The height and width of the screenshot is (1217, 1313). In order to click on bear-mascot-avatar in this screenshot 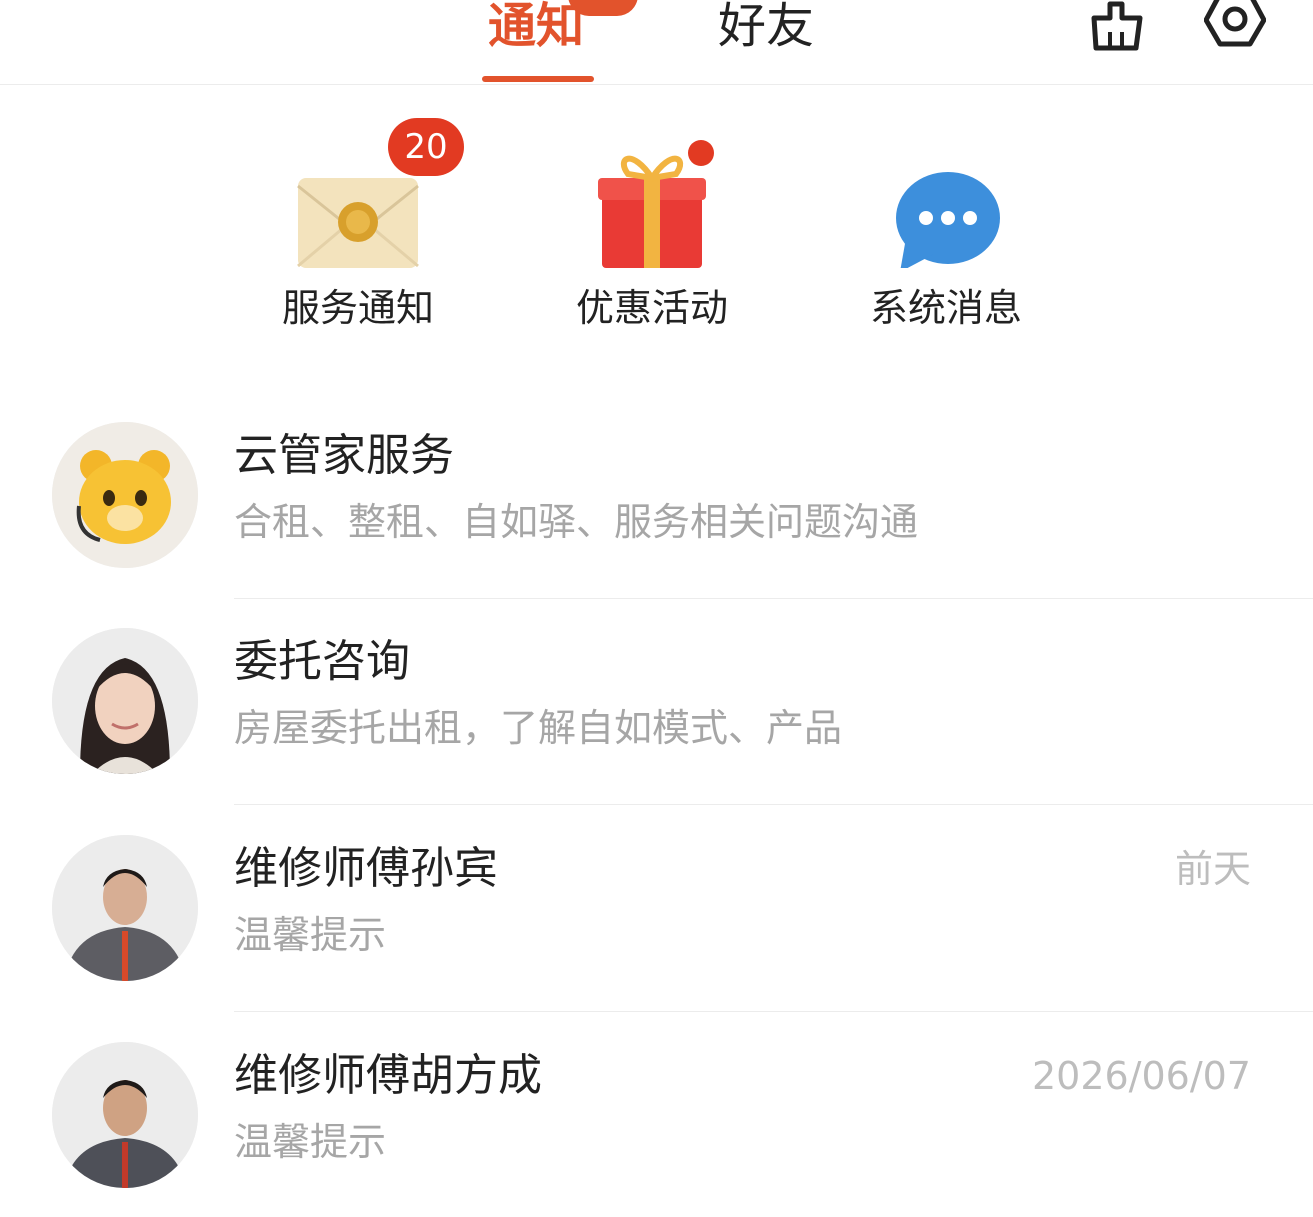, I will do `click(125, 495)`.